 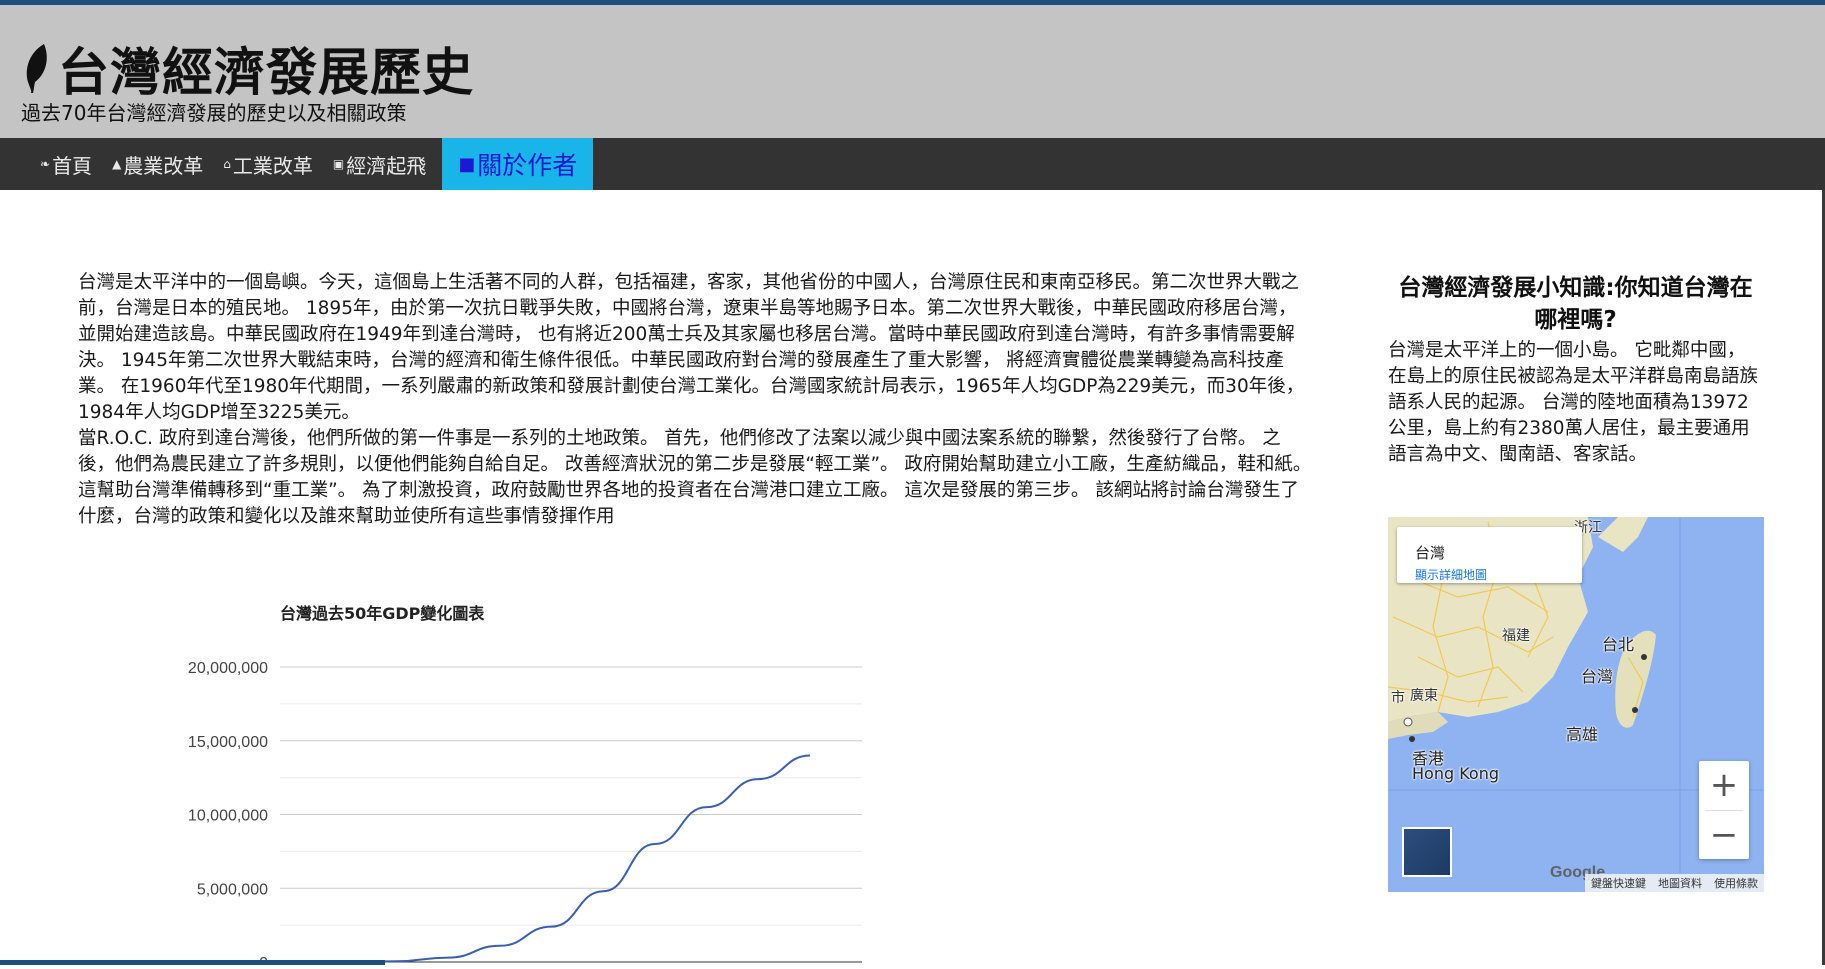 I want to click on site-title: 台灣經濟發展歷史, so click(x=248, y=68).